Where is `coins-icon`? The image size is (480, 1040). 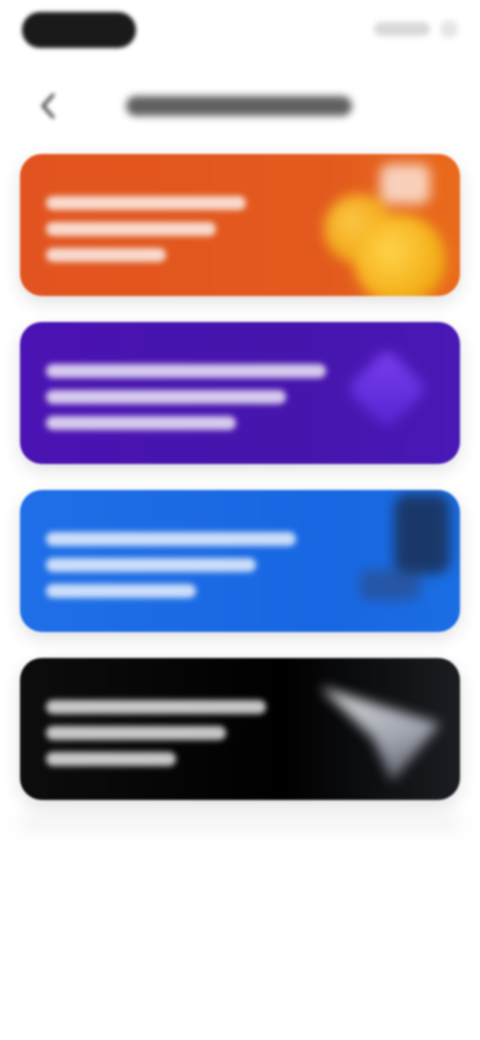
coins-icon is located at coordinates (390, 225).